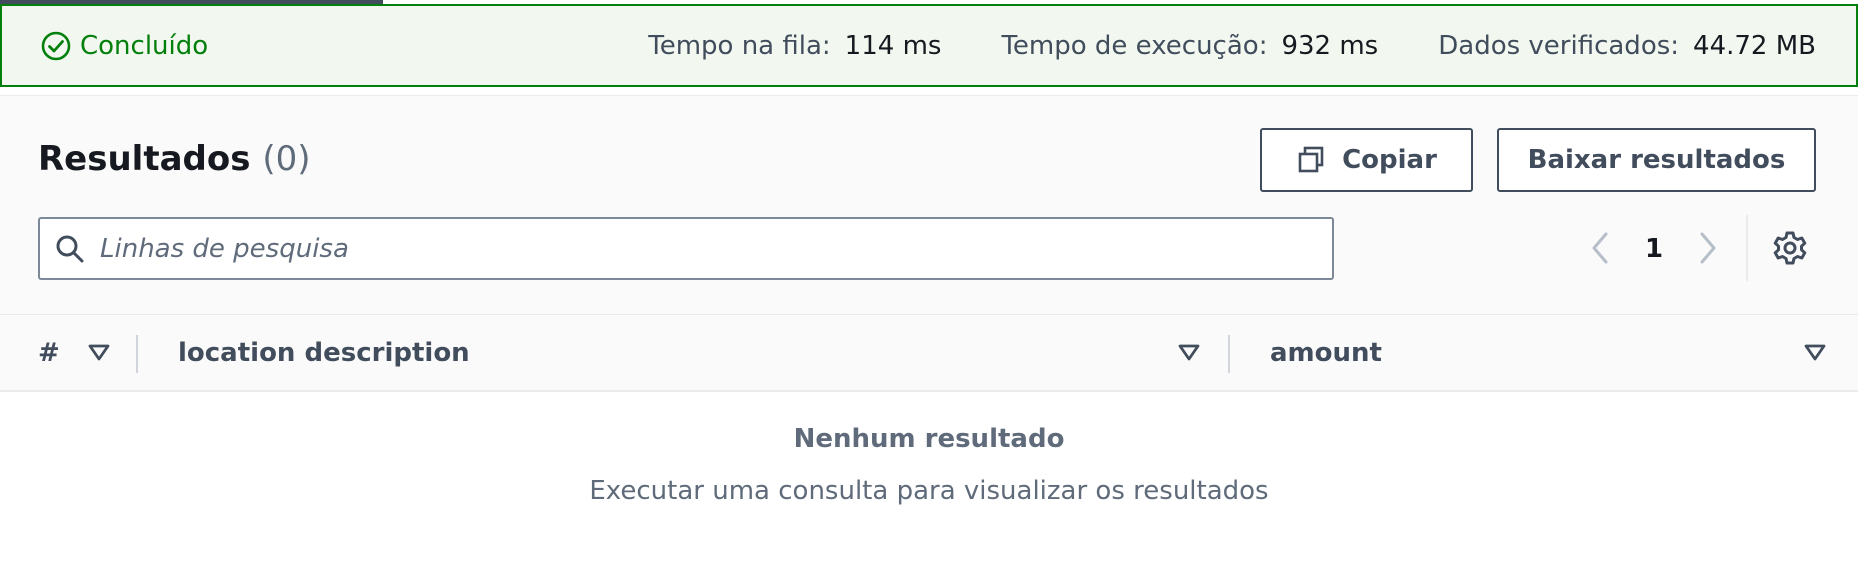 Image resolution: width=1858 pixels, height=584 pixels. What do you see at coordinates (1747, 248) in the screenshot?
I see `pager-divider` at bounding box center [1747, 248].